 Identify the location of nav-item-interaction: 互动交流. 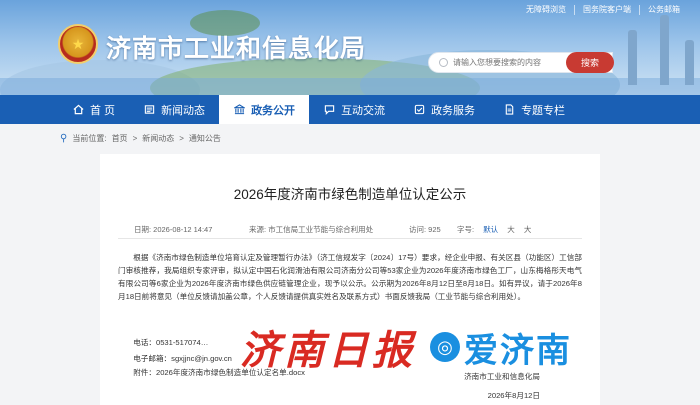
(354, 109).